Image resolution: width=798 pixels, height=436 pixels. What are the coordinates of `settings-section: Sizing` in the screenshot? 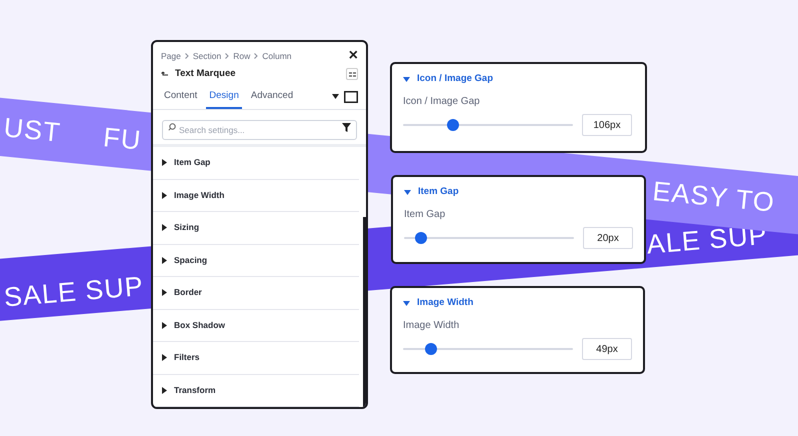 It's located at (256, 228).